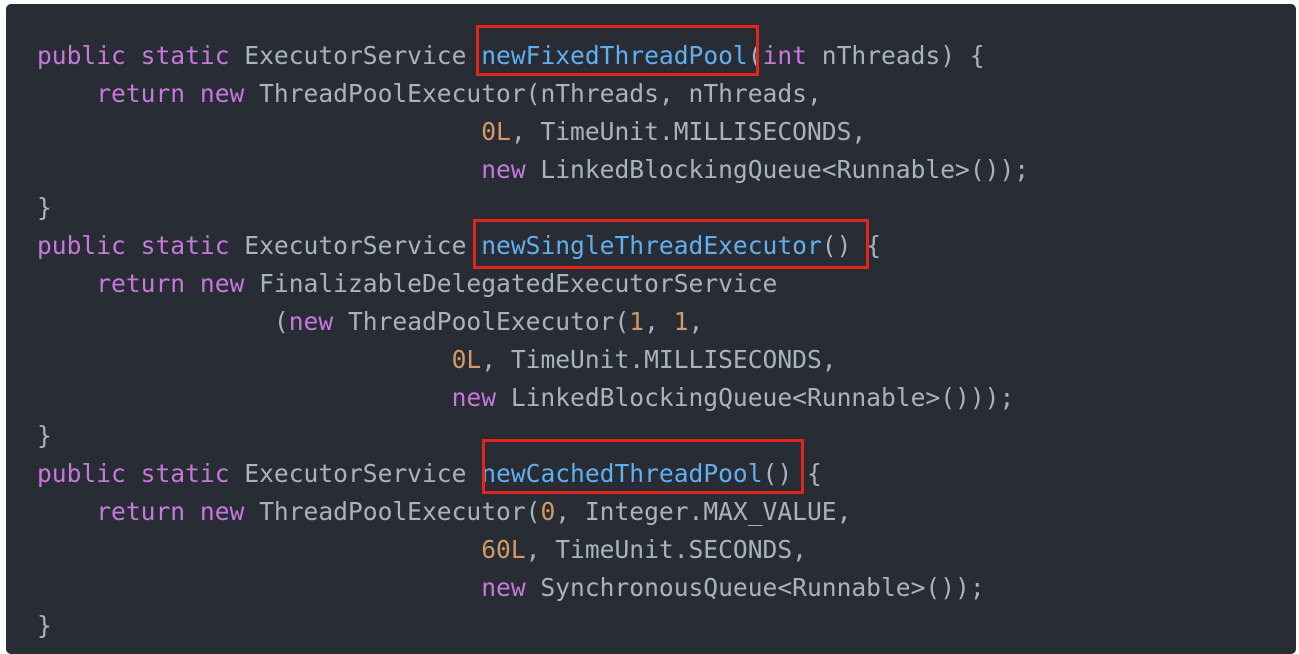  I want to click on code-line: 60L, TimeUnit.SECONDS,, so click(533, 550).